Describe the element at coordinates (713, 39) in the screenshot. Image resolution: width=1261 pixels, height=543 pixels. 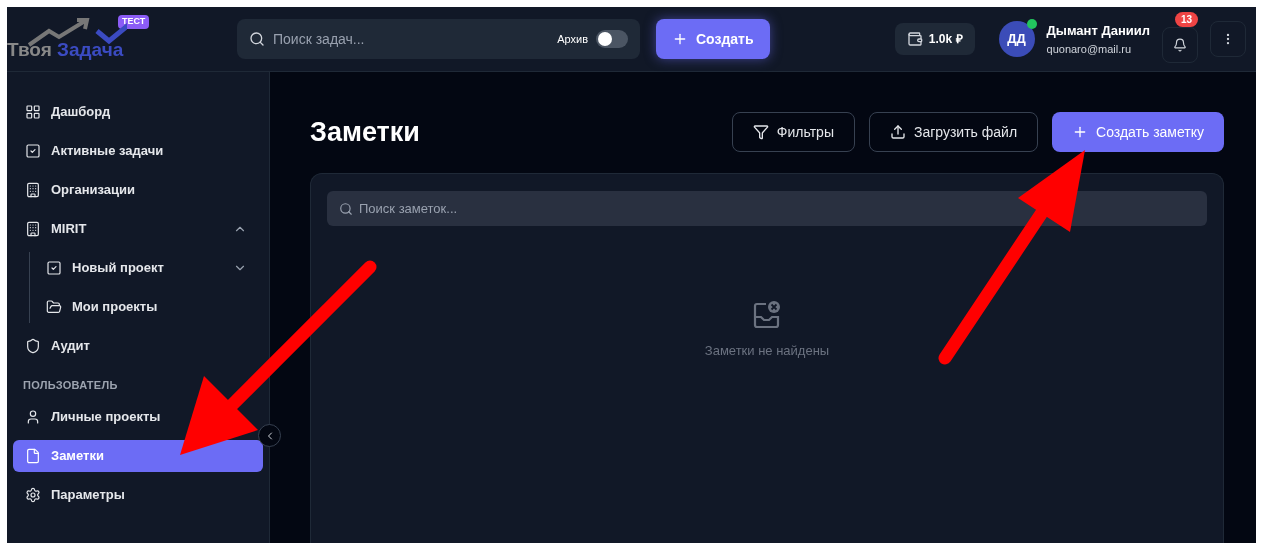
I see `create-button: Создать` at that location.